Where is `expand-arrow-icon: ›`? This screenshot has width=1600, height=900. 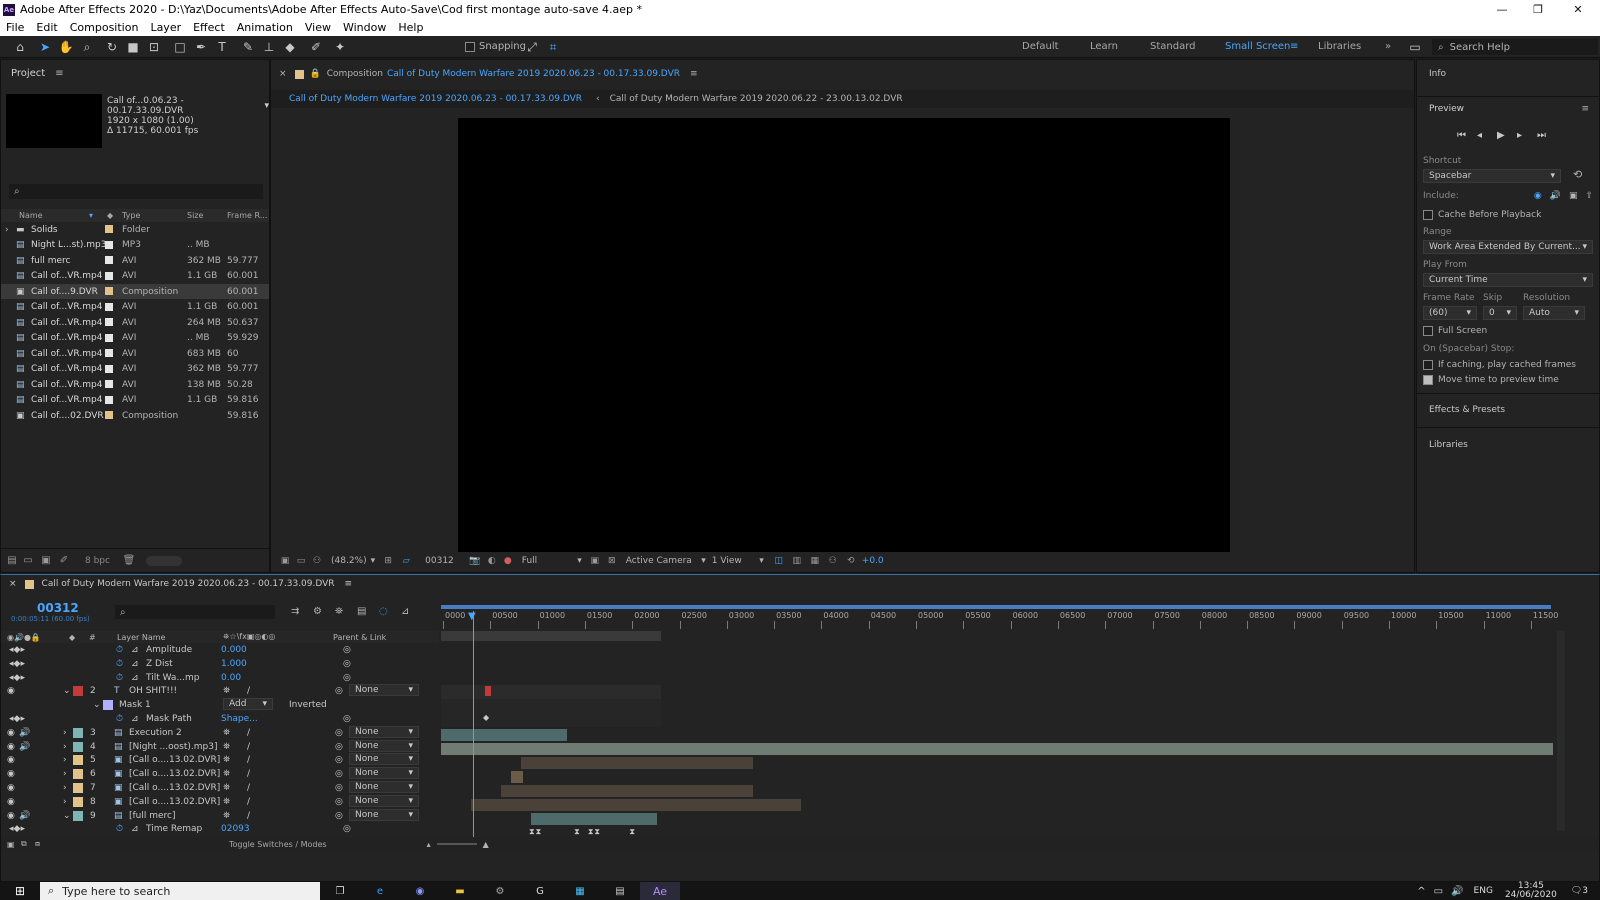 expand-arrow-icon: › is located at coordinates (7, 230).